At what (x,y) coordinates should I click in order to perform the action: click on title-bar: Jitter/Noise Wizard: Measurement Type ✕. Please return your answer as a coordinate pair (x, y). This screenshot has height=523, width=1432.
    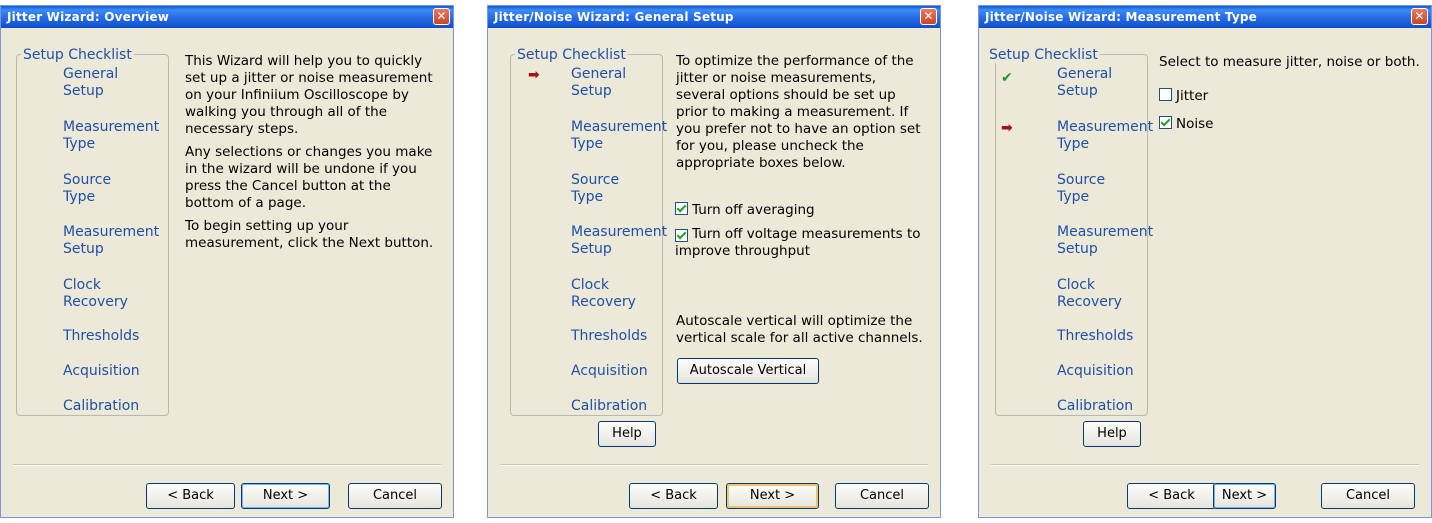
    Looking at the image, I should click on (1205, 17).